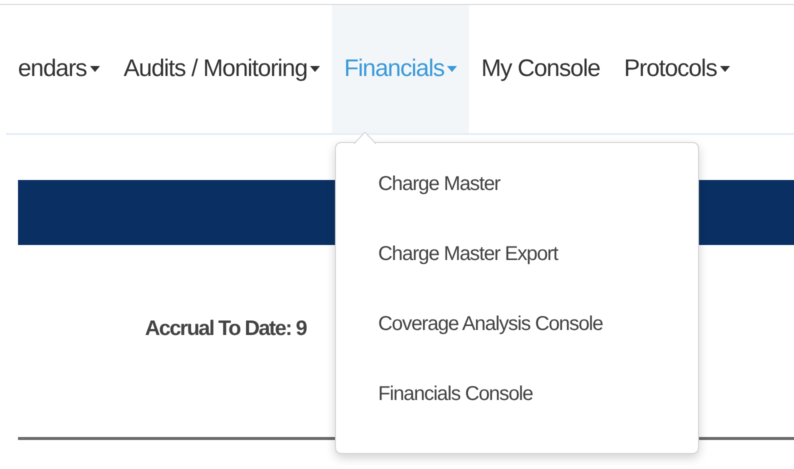  I want to click on nav-tab: Protocols, so click(677, 69).